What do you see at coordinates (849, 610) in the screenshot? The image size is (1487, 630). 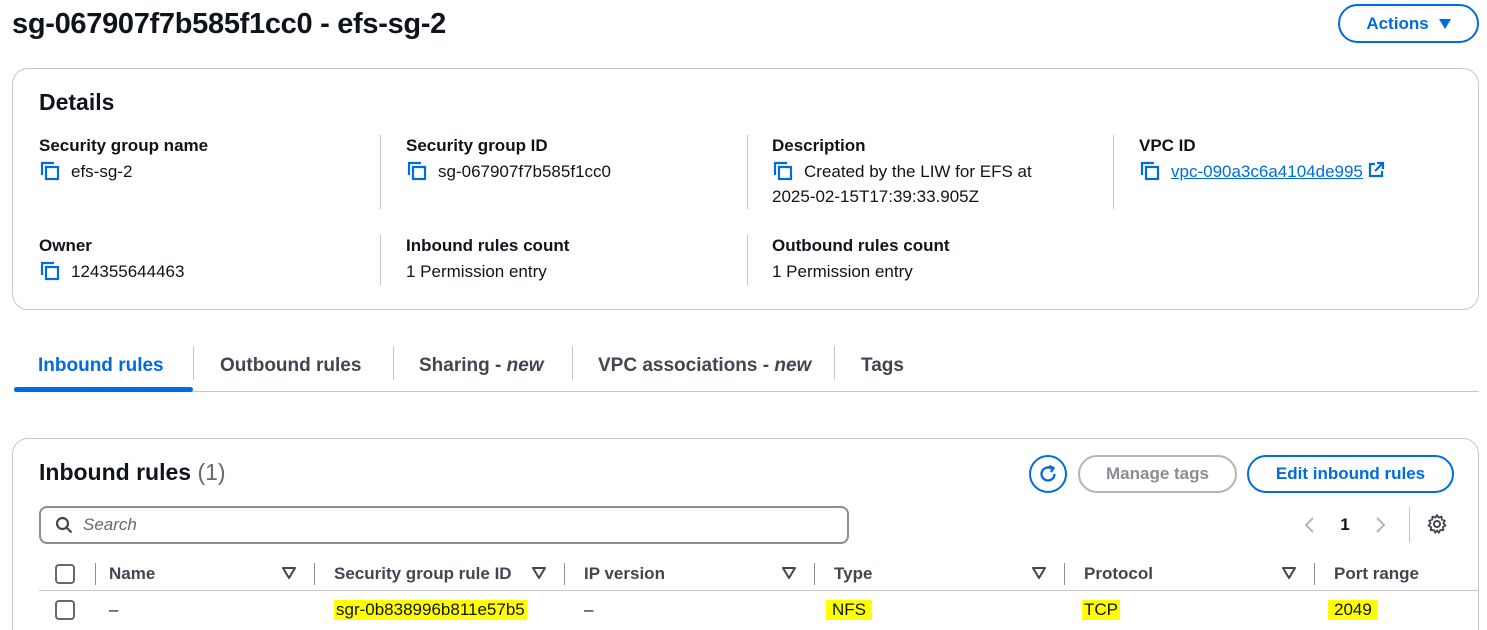 I see `cell-type: NFS` at bounding box center [849, 610].